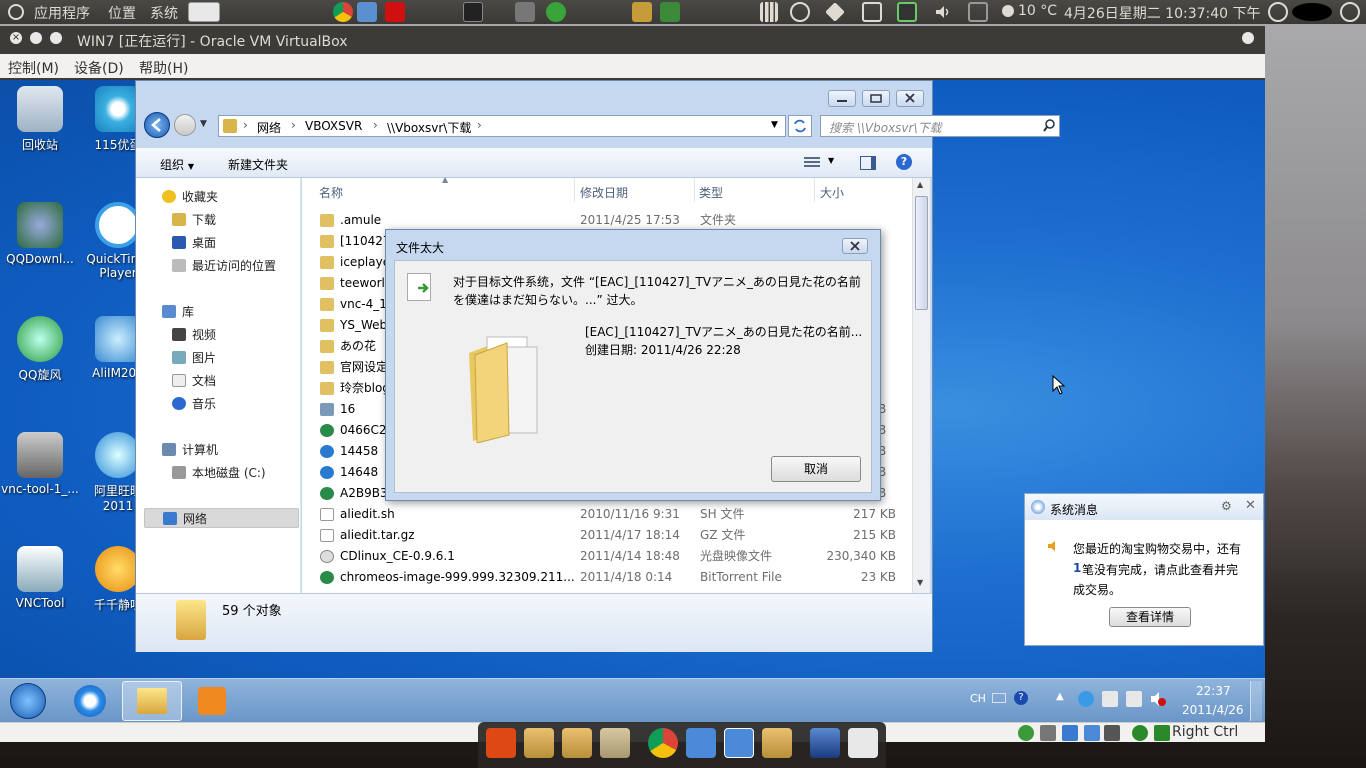 This screenshot has height=768, width=1366. Describe the element at coordinates (711, 192) in the screenshot. I see `column-type: 类型` at that location.